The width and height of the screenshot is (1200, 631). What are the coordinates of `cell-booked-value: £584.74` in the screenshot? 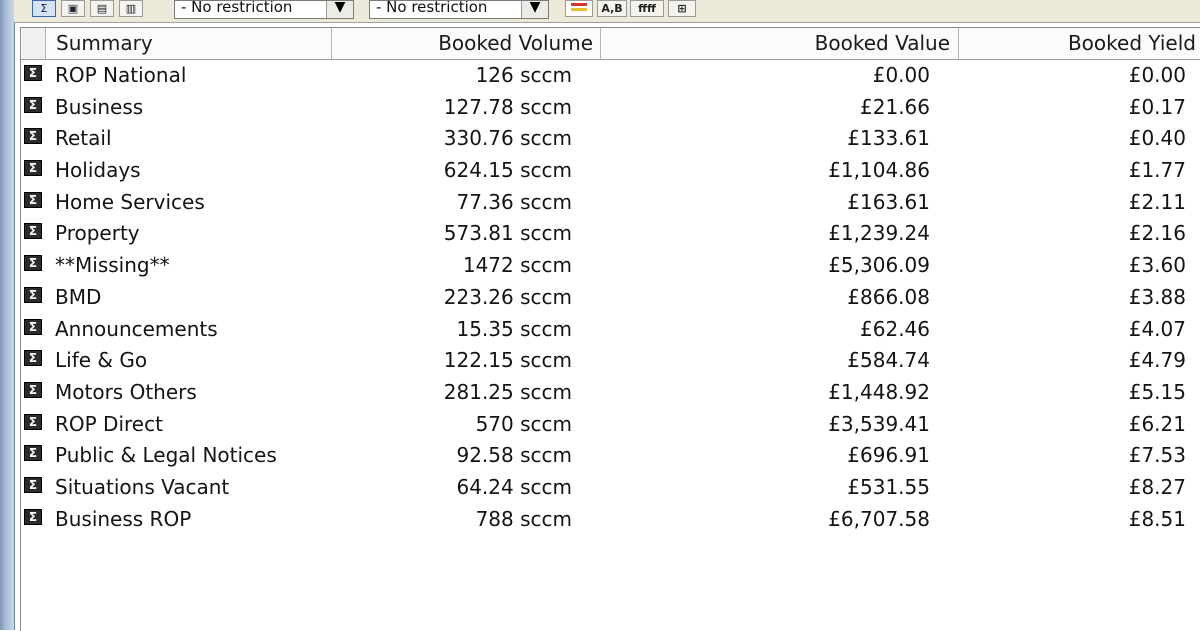 It's located at (888, 360).